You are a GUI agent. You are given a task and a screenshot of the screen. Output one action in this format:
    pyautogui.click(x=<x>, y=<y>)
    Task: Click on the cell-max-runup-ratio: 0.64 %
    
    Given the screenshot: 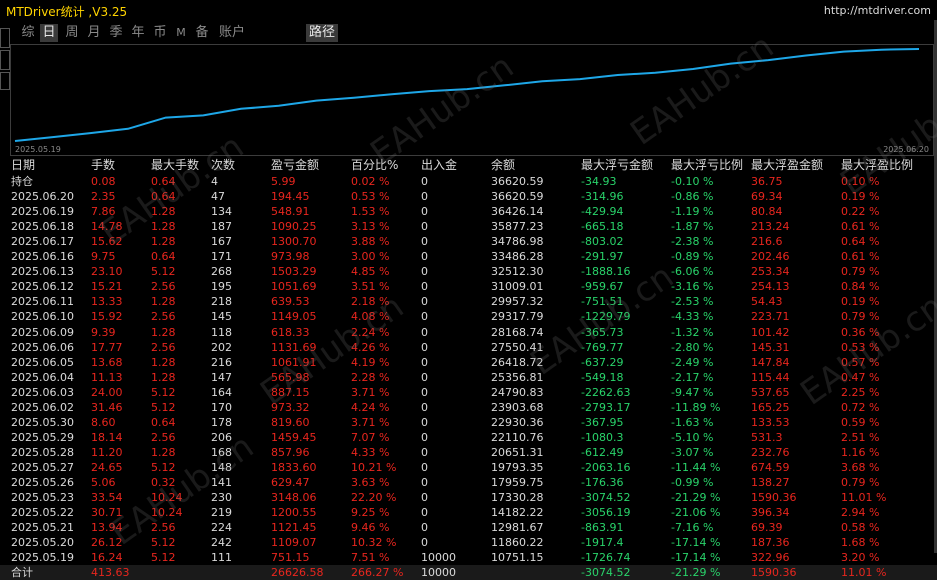 What is the action you would take?
    pyautogui.click(x=860, y=242)
    